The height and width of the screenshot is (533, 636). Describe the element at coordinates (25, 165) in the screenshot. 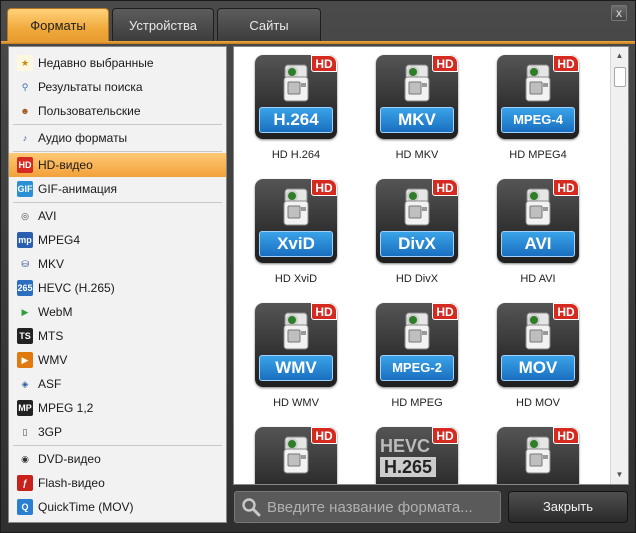

I see `hd-icon: HD` at that location.